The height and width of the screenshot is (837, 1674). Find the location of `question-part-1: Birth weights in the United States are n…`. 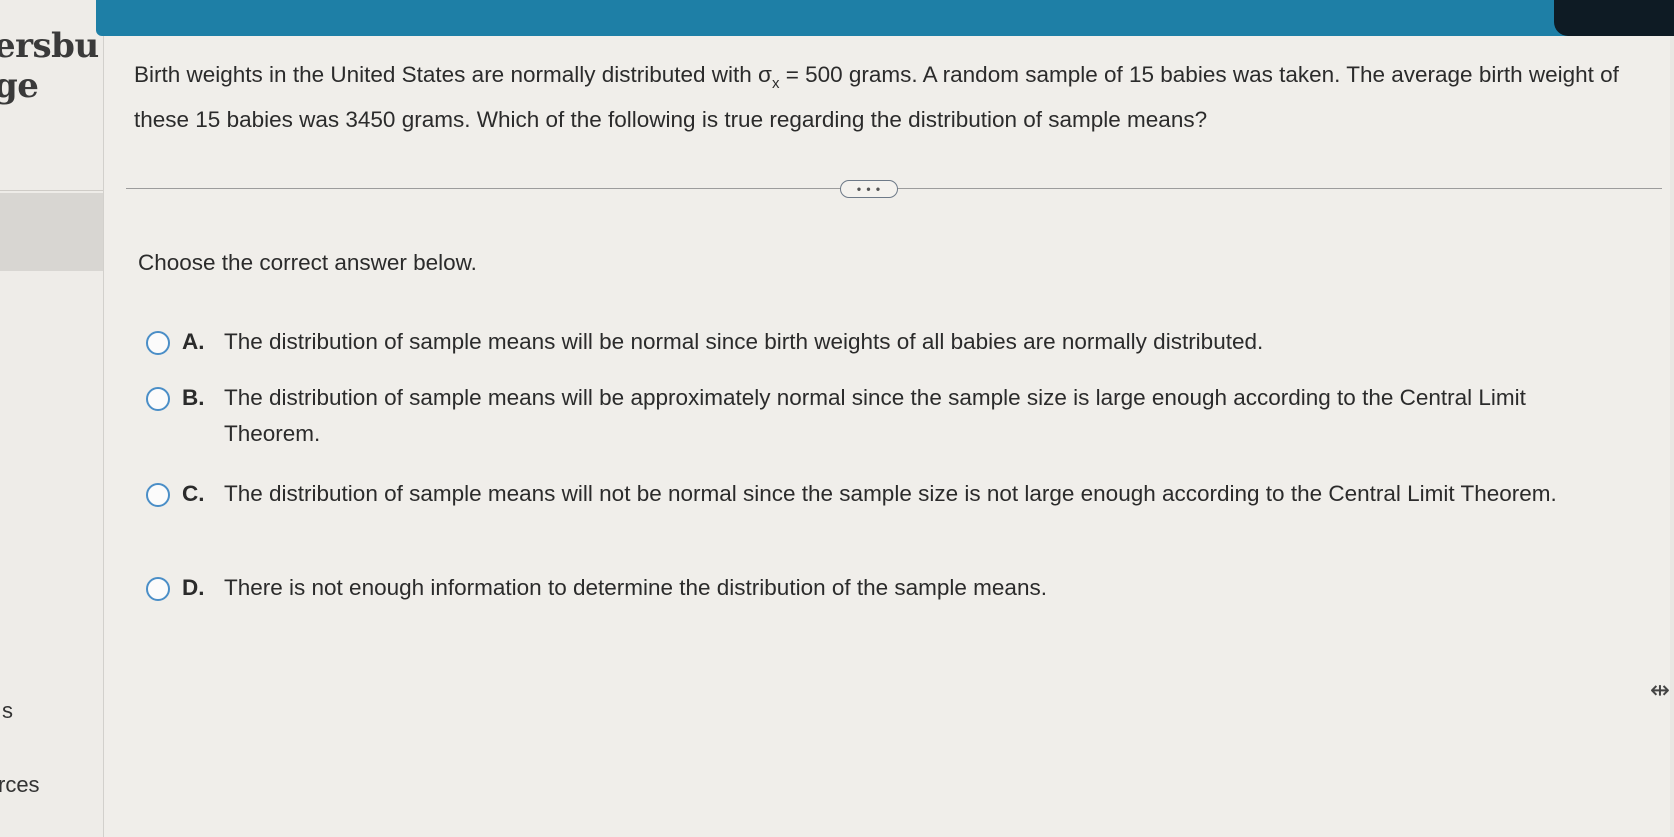

question-part-1: Birth weights in the United States are n… is located at coordinates (453, 74).